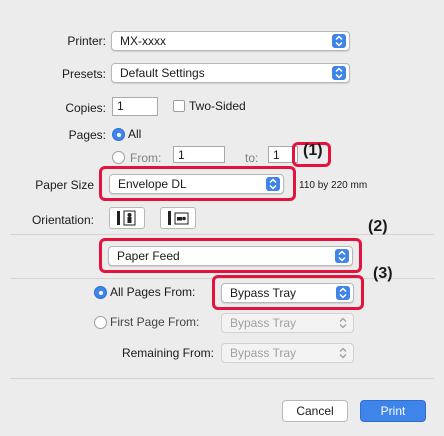 This screenshot has height=436, width=444. What do you see at coordinates (153, 292) in the screenshot?
I see `all-pages-from-label: All Pages From:` at bounding box center [153, 292].